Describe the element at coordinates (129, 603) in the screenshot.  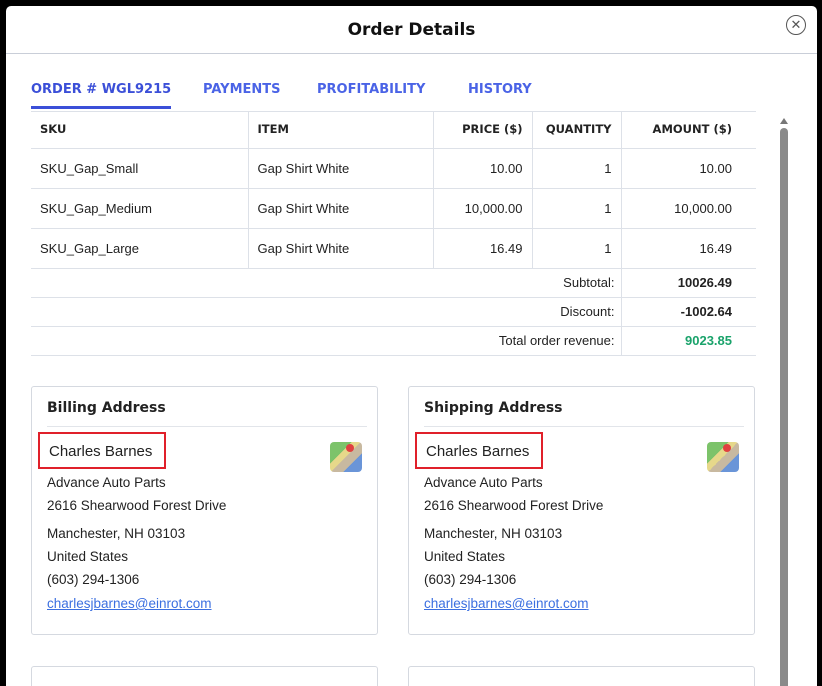
I see `billing-email-link: charlesjbarnes@einrot.com` at that location.